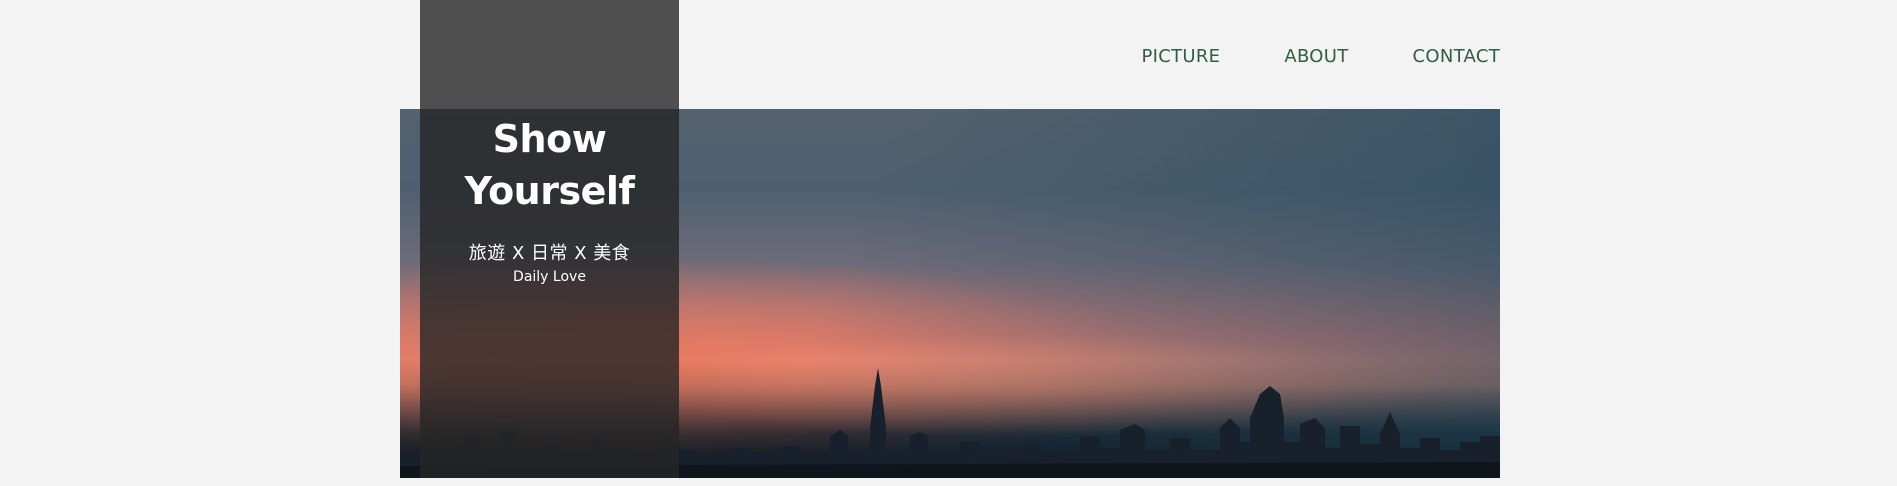 Image resolution: width=1897 pixels, height=486 pixels. I want to click on main-nav: PICTURE ABOUT CONTACT, so click(1320, 56).